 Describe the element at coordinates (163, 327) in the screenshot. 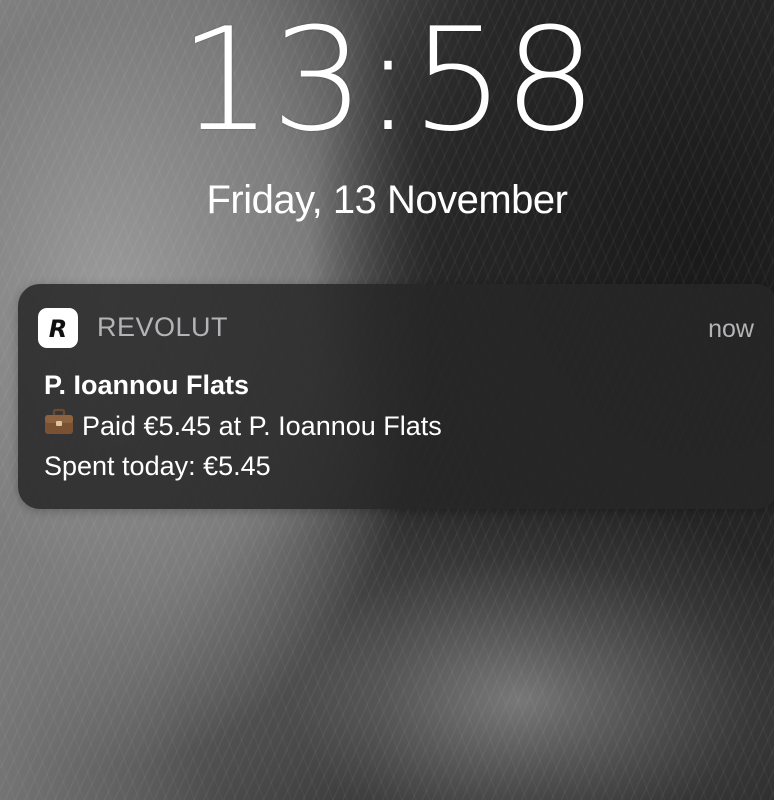

I see `app-name: REVOLUT` at that location.